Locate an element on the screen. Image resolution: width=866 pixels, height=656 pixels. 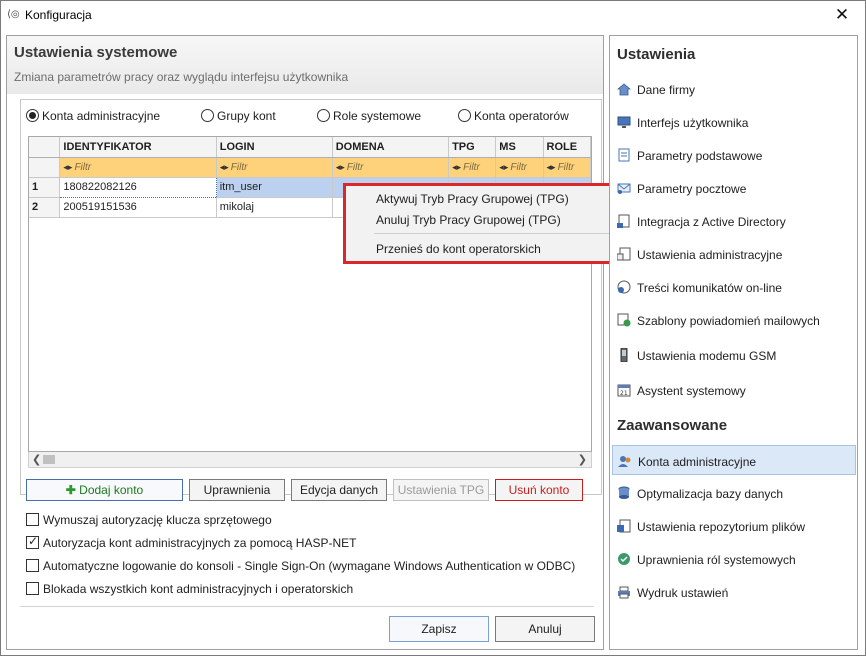
phone-icon is located at coordinates (624, 355).